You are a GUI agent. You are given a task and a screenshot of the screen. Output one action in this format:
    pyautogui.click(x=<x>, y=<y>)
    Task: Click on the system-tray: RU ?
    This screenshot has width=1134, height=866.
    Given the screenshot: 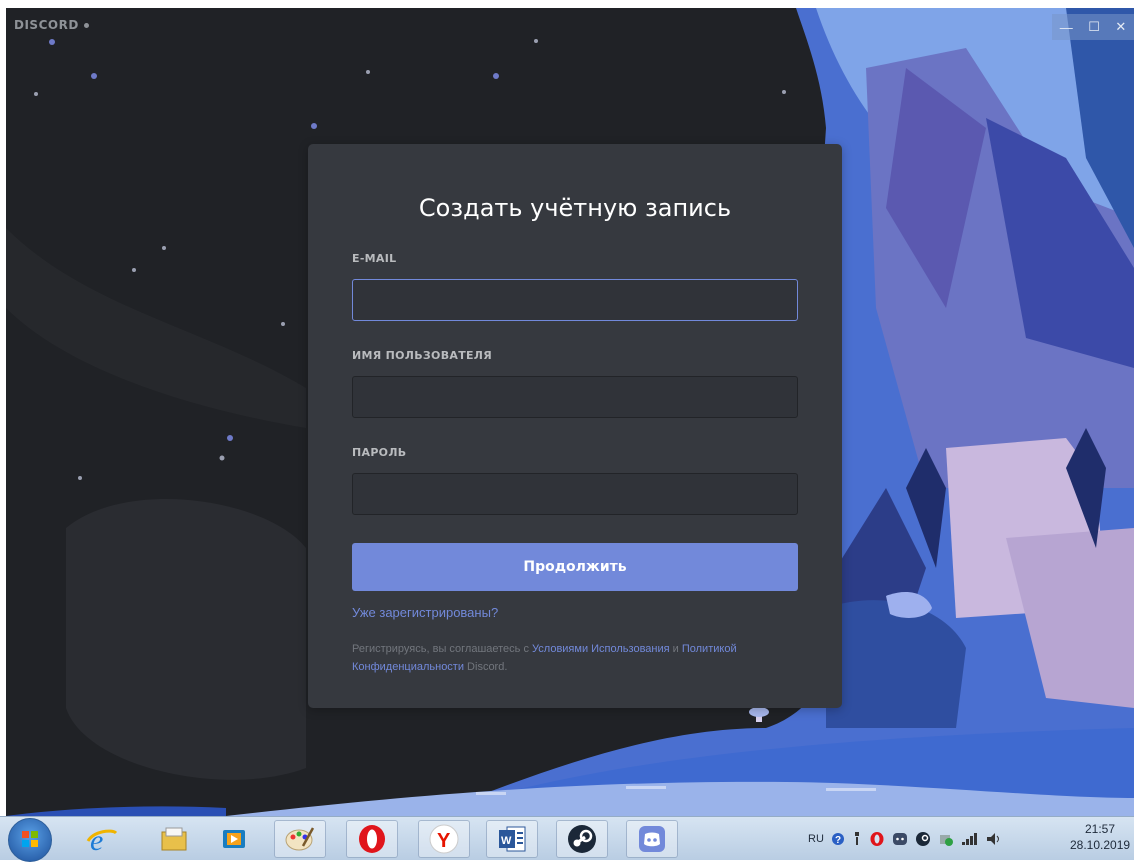 What is the action you would take?
    pyautogui.click(x=905, y=838)
    